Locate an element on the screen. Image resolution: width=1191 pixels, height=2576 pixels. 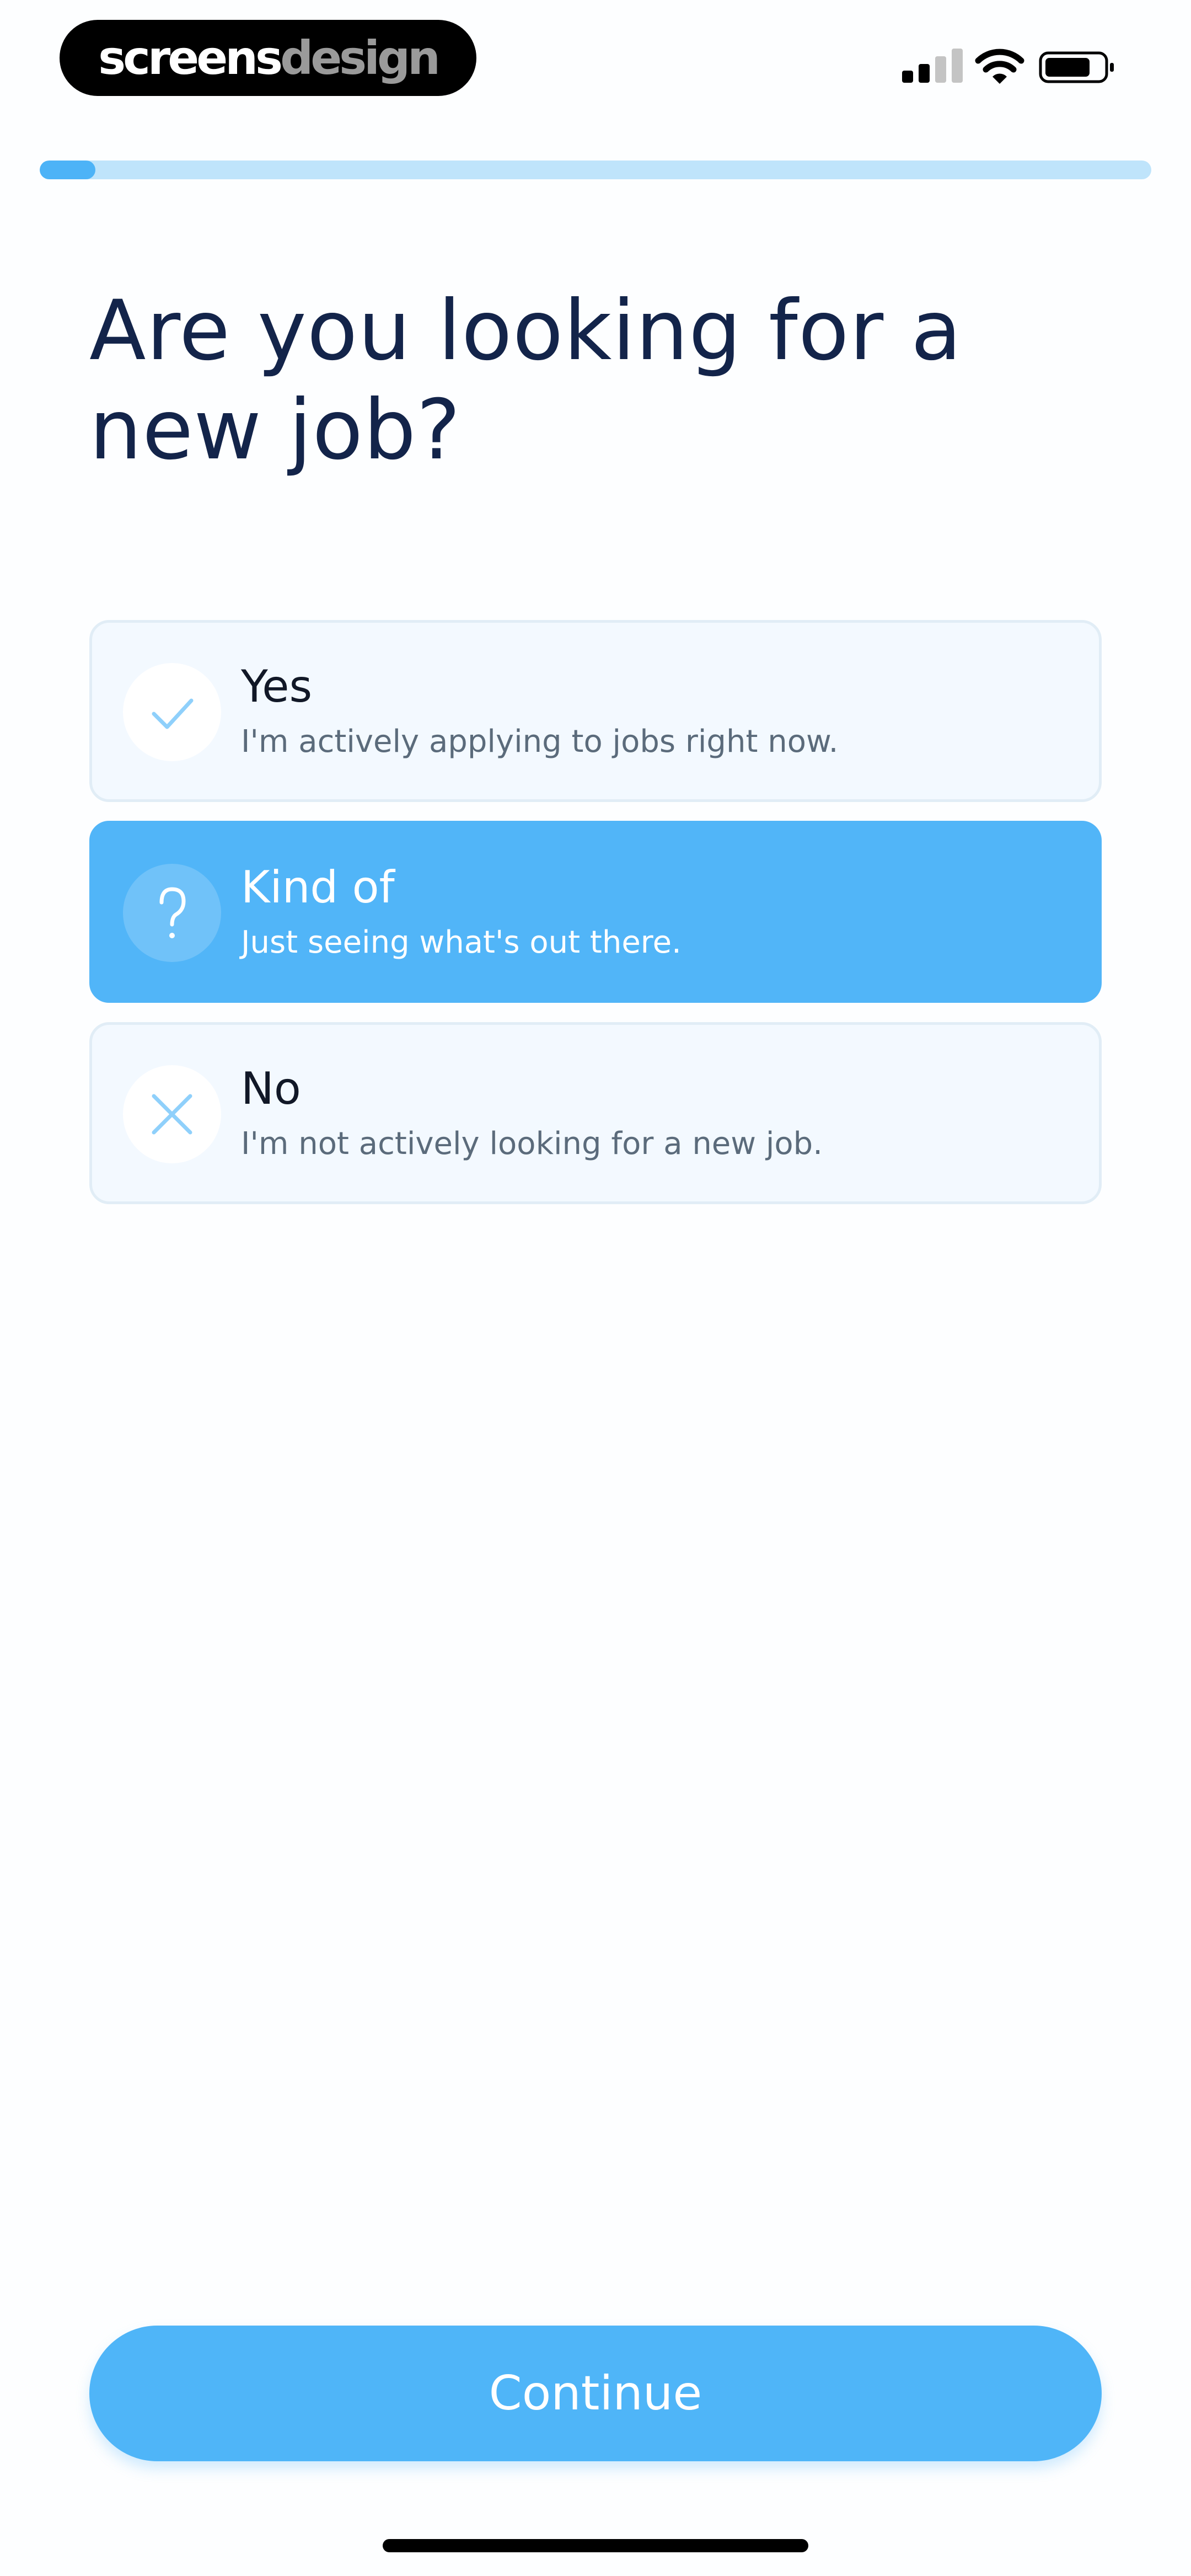
option-yes-subtitle: I'm actively applying to jobs right now. is located at coordinates (540, 742).